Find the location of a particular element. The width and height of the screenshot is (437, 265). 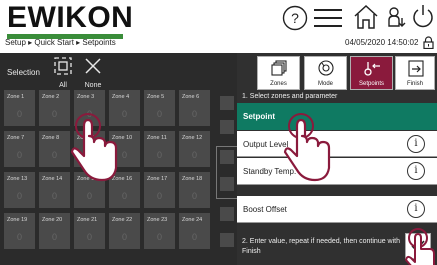

zone-tile: Zone 5 0 is located at coordinates (159, 108).